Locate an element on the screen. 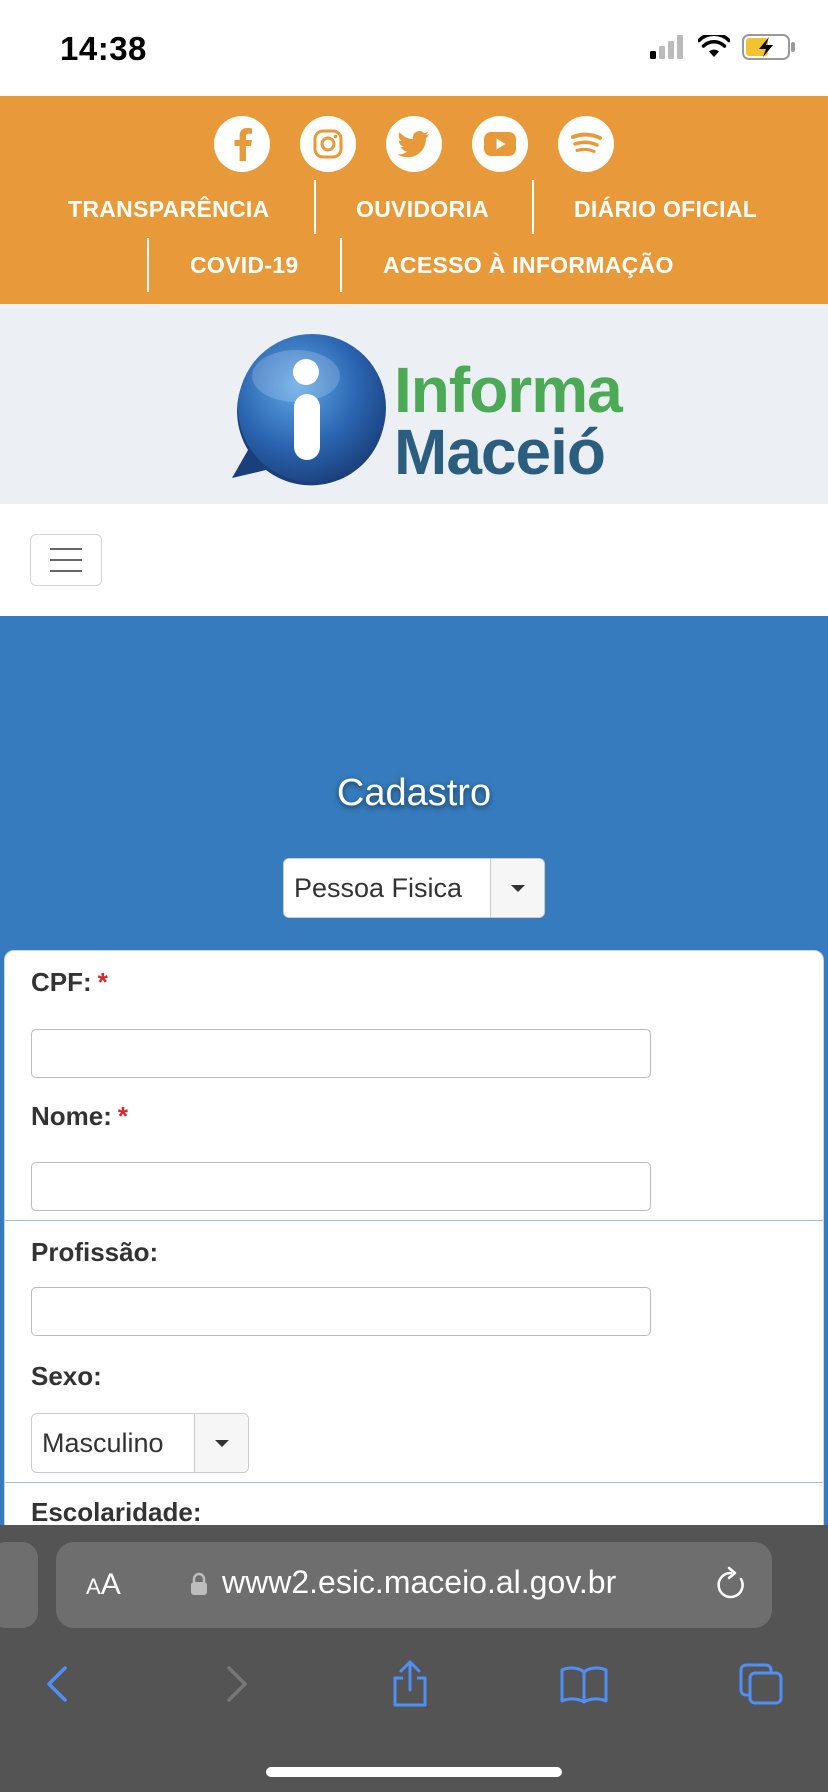 Image resolution: width=828 pixels, height=1792 pixels. logo-banner: Informa Maceió is located at coordinates (414, 404).